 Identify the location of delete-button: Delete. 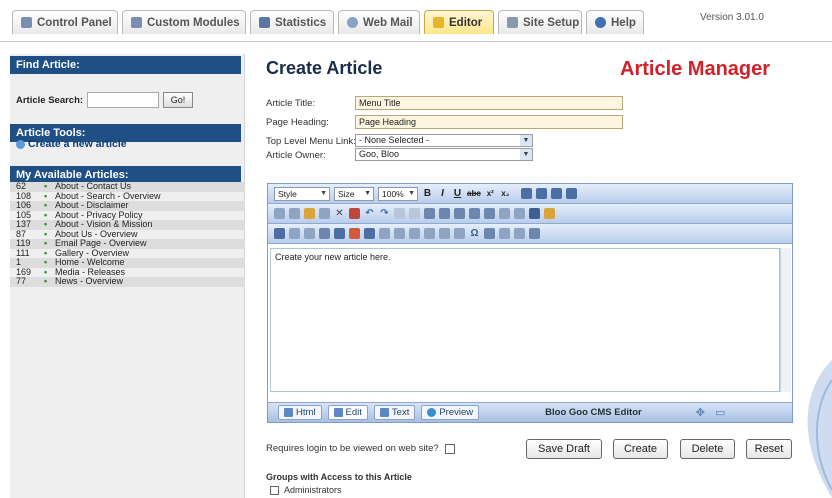
(707, 449).